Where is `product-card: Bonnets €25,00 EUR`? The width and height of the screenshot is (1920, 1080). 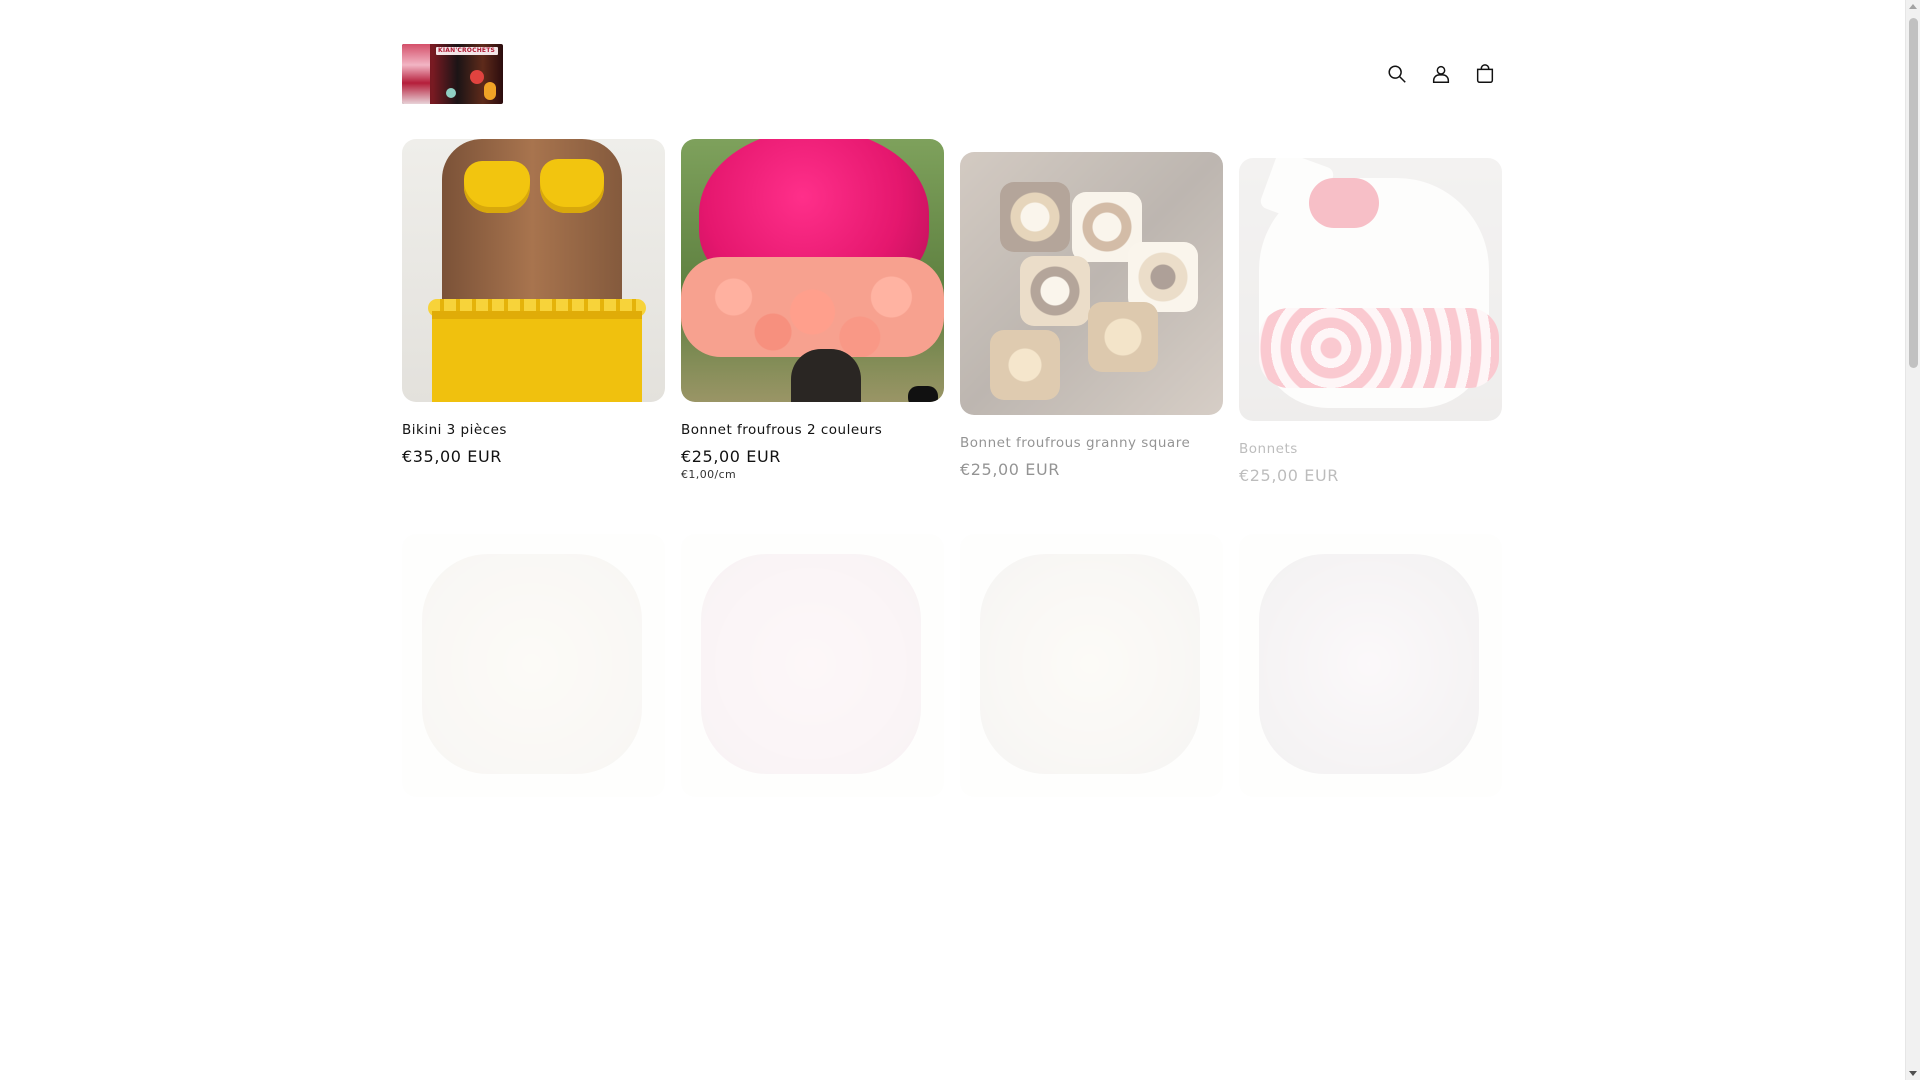
product-card: Bonnets €25,00 EUR is located at coordinates (1370, 322).